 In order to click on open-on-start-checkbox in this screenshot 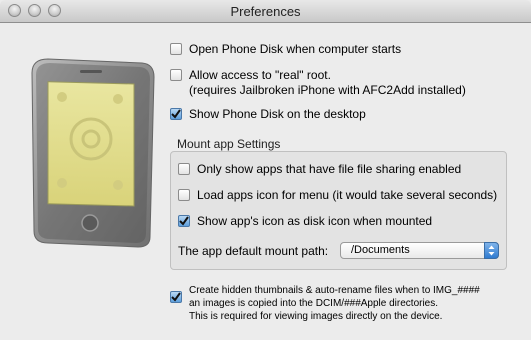, I will do `click(176, 49)`.